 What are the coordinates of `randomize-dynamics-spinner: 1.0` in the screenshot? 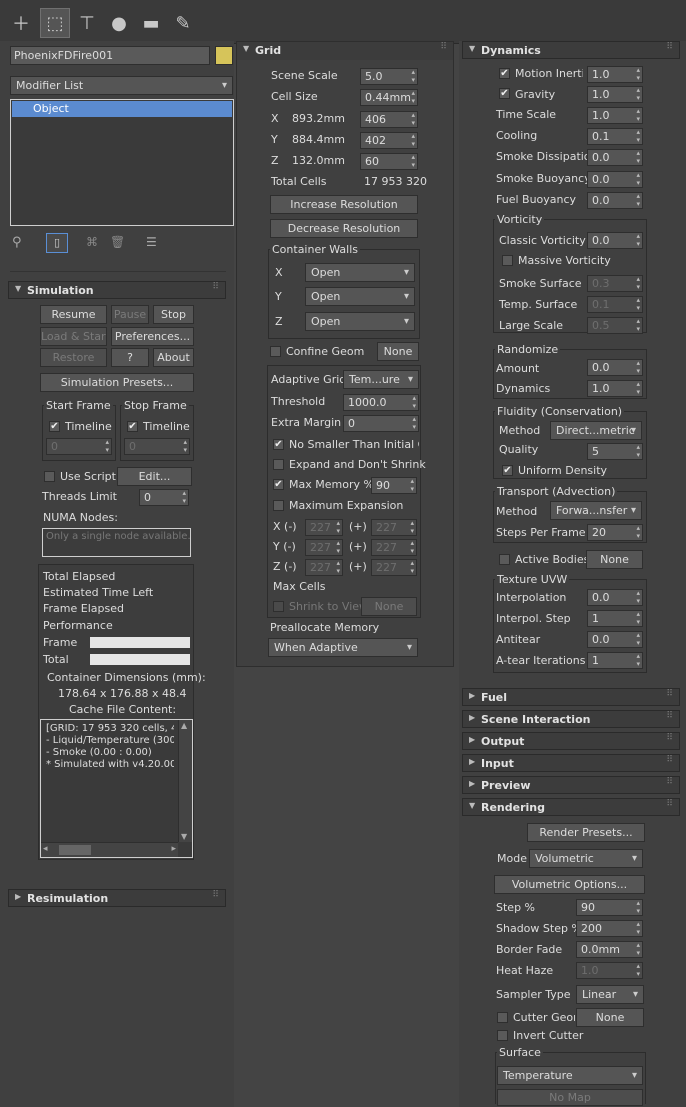 It's located at (615, 388).